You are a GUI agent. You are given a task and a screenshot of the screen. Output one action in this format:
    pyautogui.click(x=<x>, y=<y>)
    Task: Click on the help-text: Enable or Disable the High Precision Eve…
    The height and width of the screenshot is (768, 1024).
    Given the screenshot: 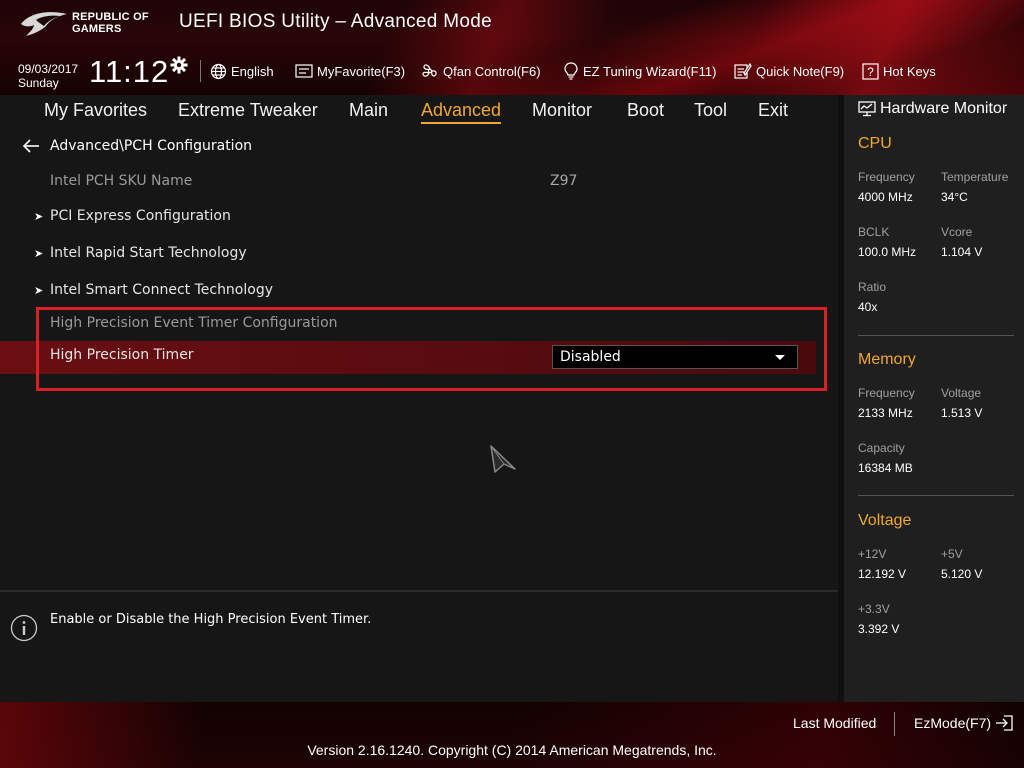 What is the action you would take?
    pyautogui.click(x=211, y=619)
    